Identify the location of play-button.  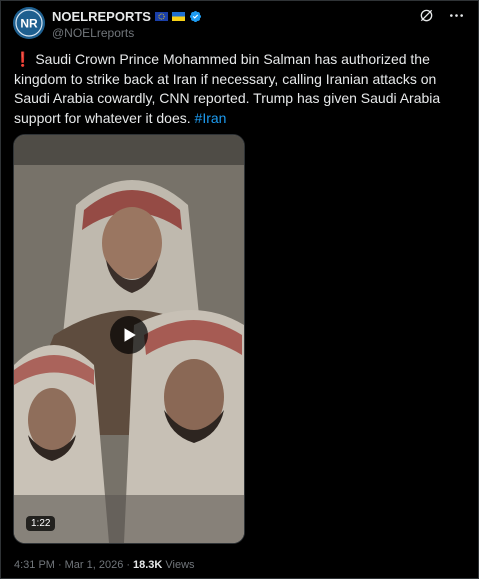
(129, 335).